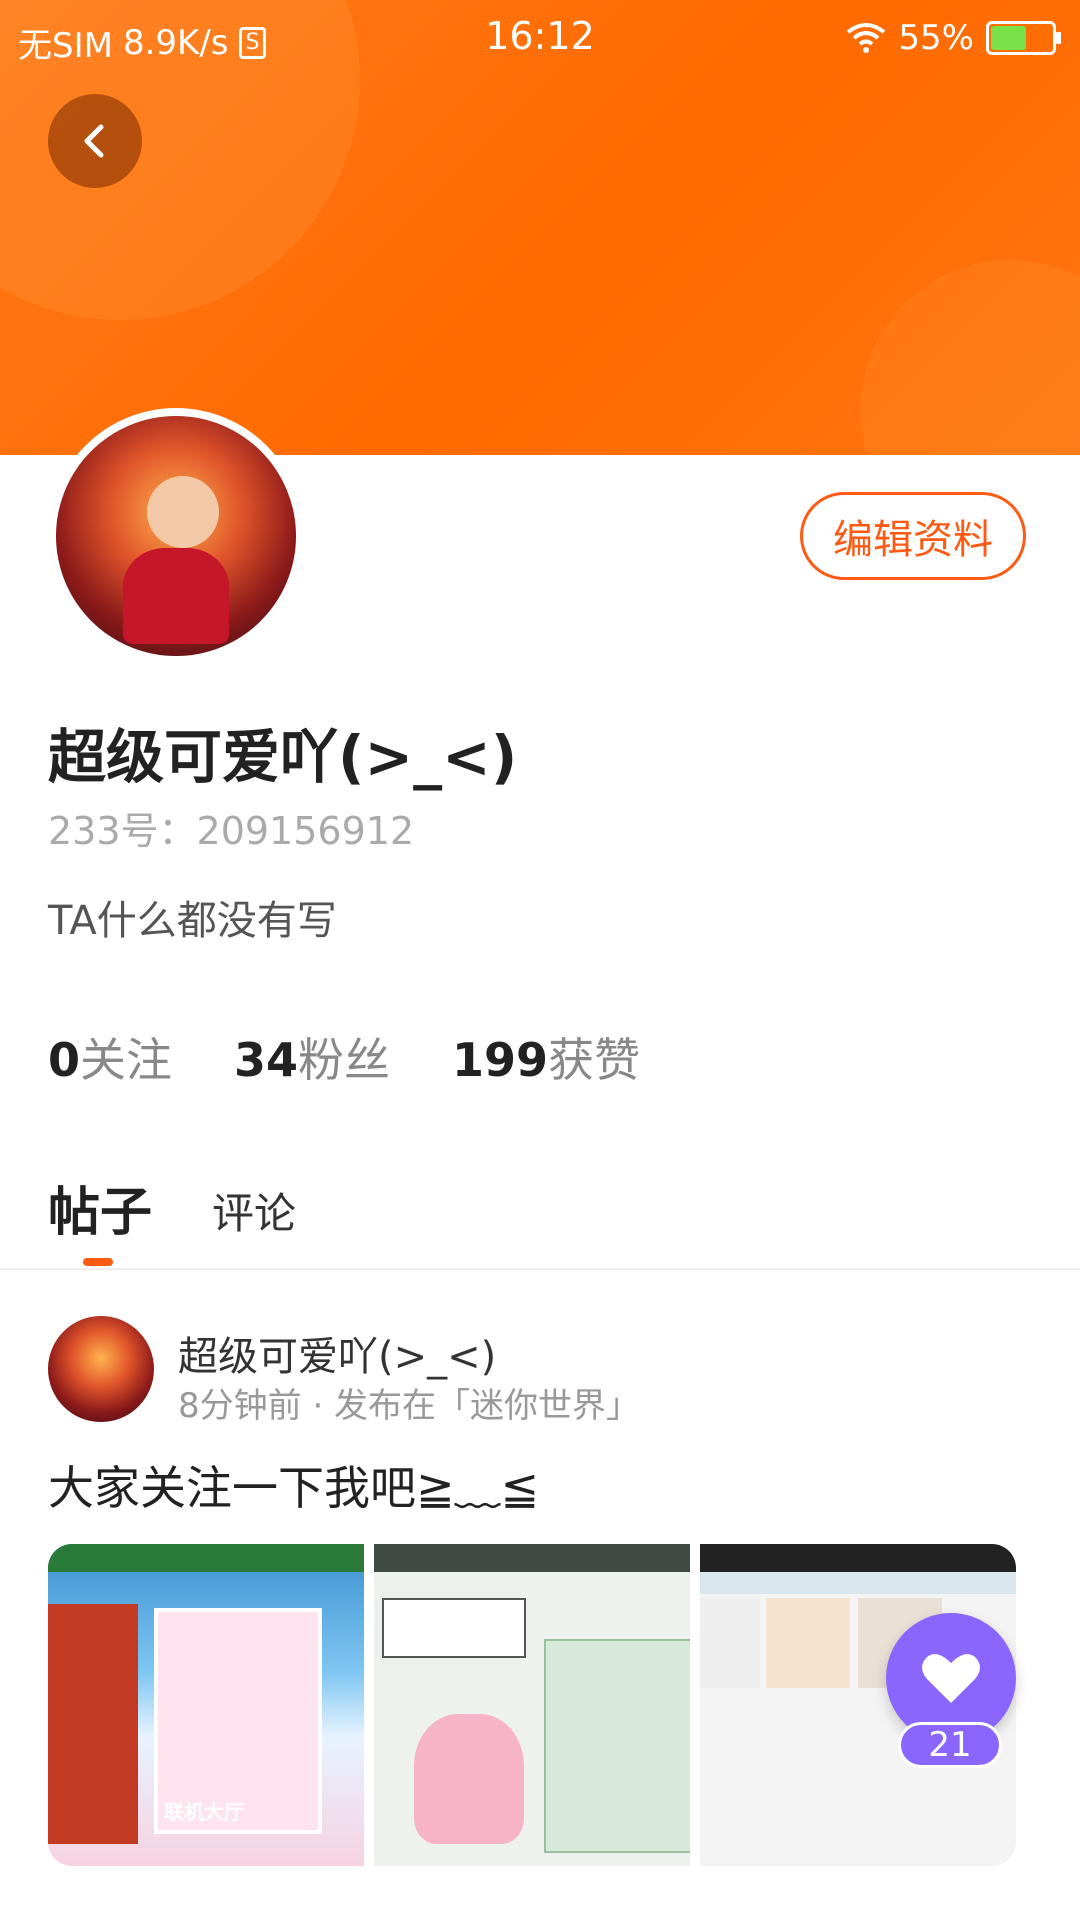 The width and height of the screenshot is (1080, 1920). I want to click on wifi-icon, so click(866, 38).